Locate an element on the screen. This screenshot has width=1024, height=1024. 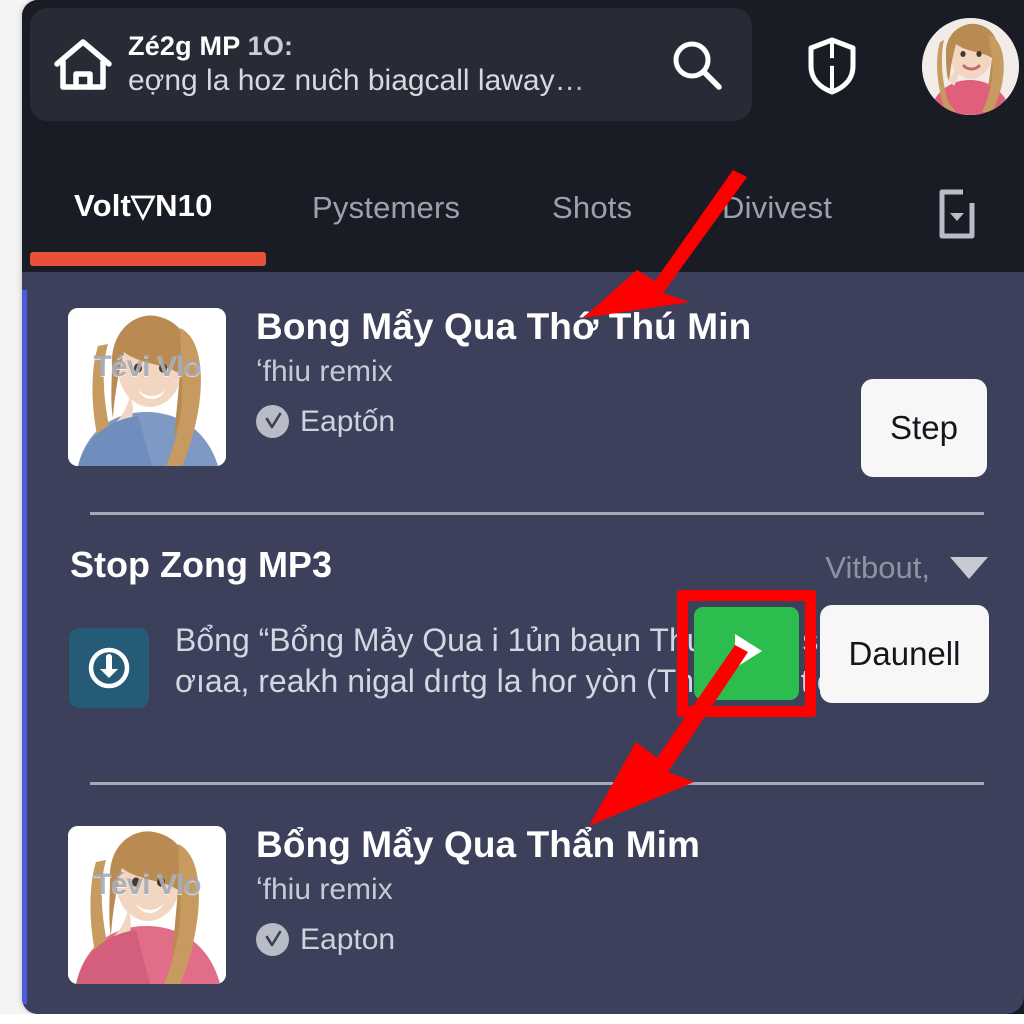
section-header: Stop Zong MP3 Vitbout, is located at coordinates (523, 576).